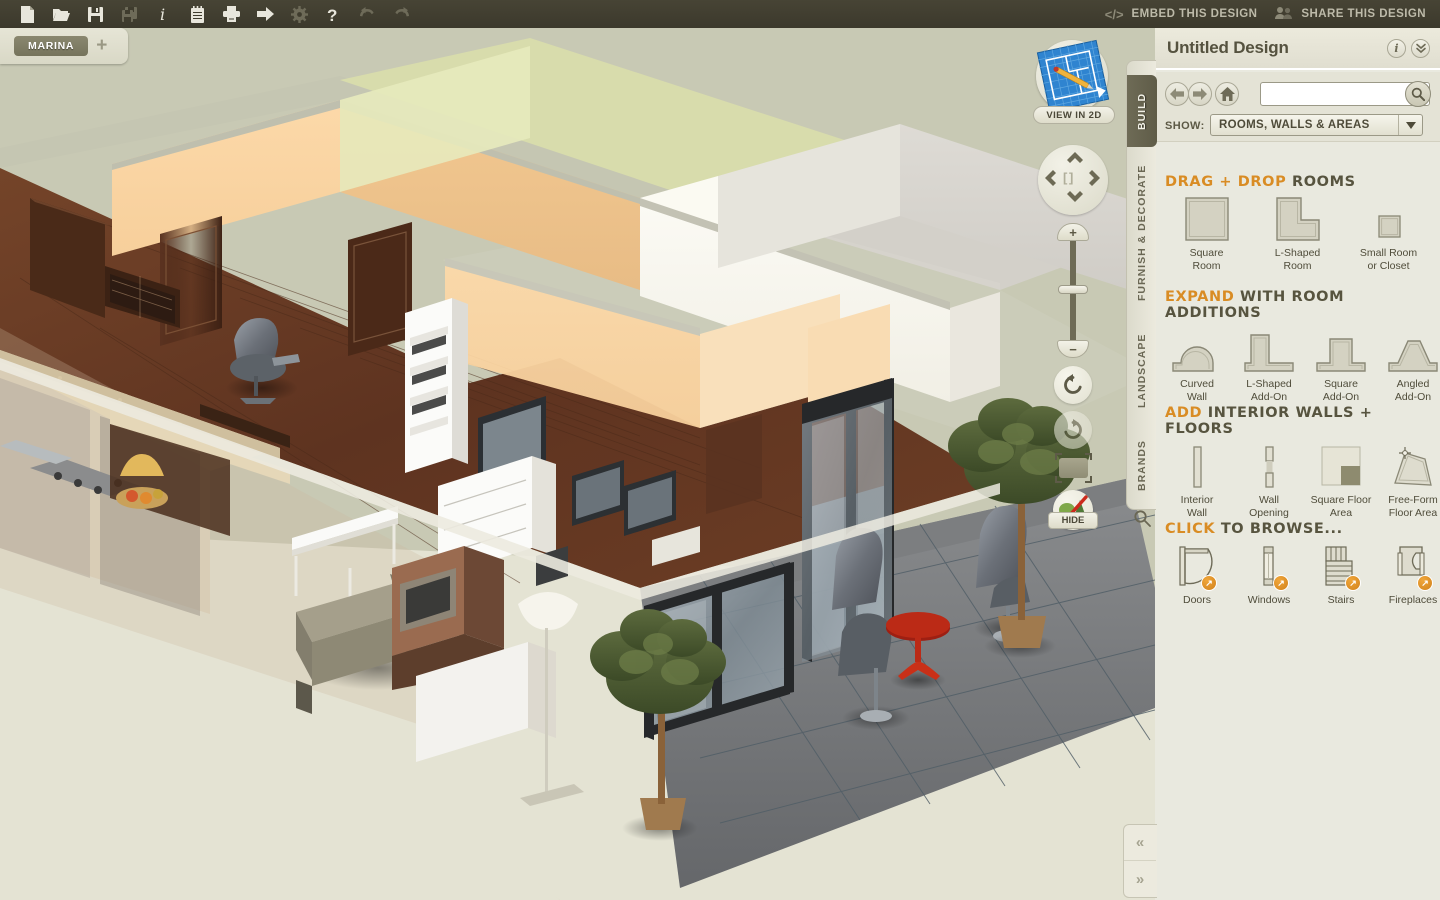  I want to click on share-design-button: SHARE THIS DESIGN, so click(1350, 14).